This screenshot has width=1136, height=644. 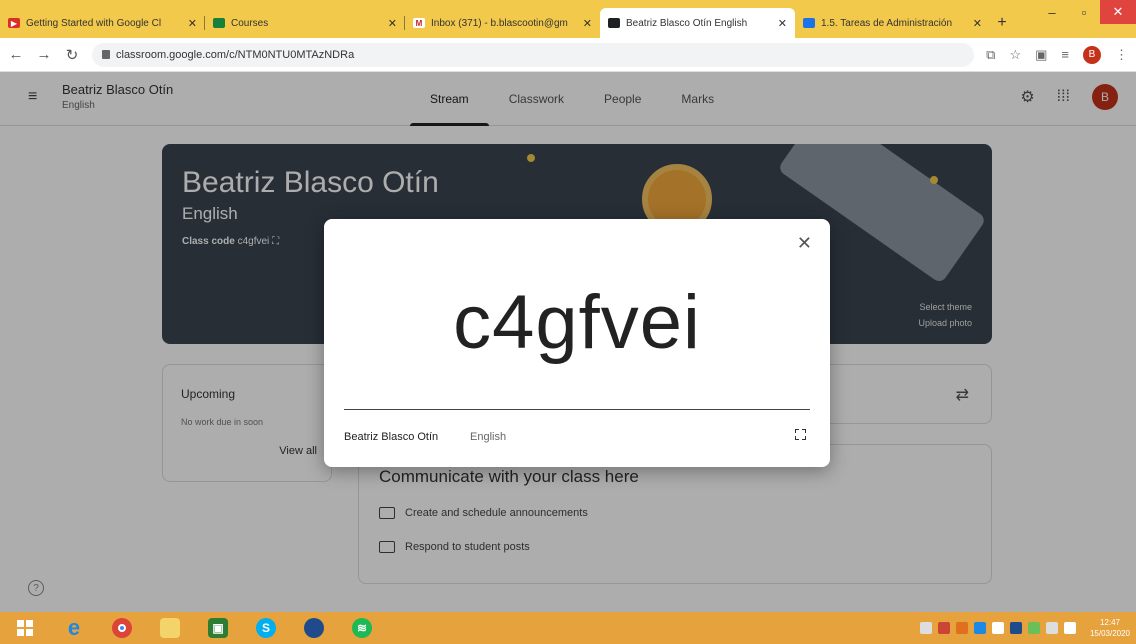 I want to click on window-controls: – ▫ ✕, so click(x=1086, y=12).